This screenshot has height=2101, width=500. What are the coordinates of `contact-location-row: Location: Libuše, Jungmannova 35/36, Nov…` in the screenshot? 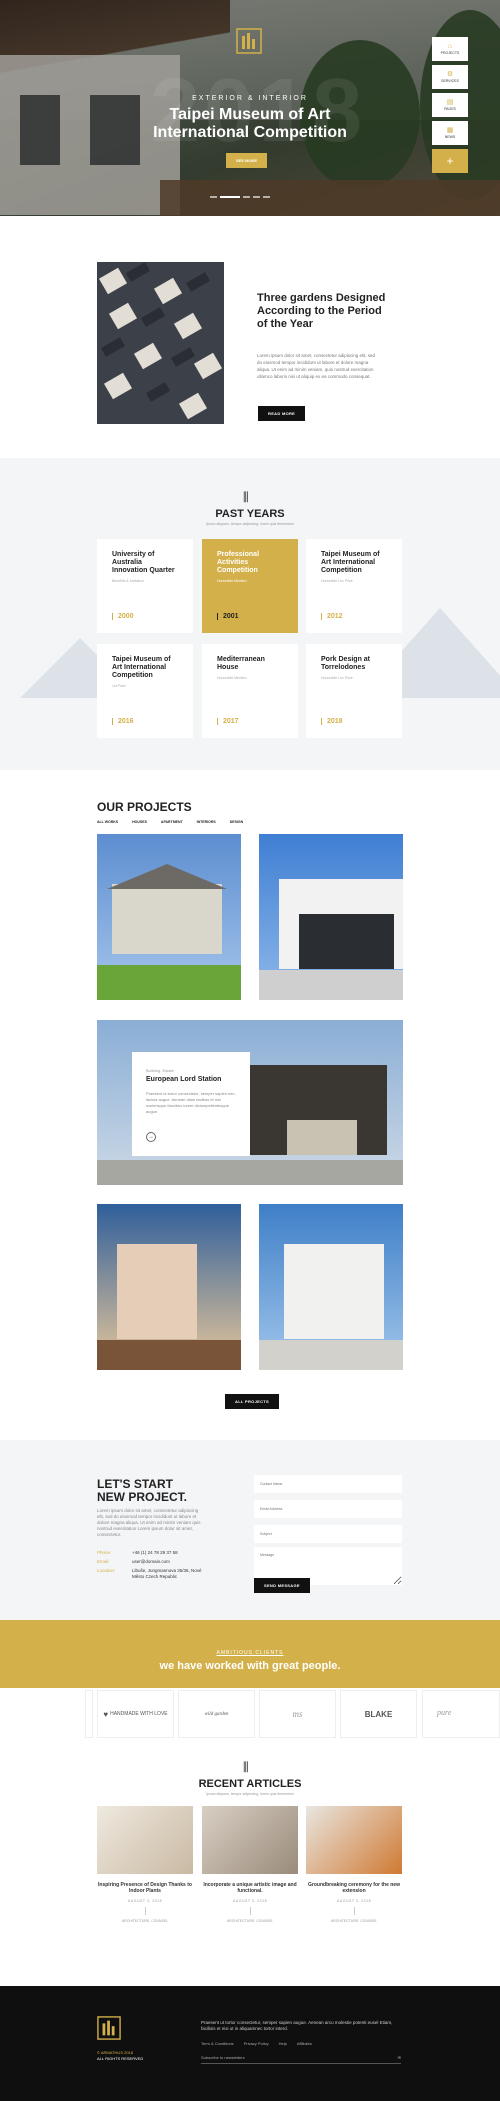 It's located at (149, 1574).